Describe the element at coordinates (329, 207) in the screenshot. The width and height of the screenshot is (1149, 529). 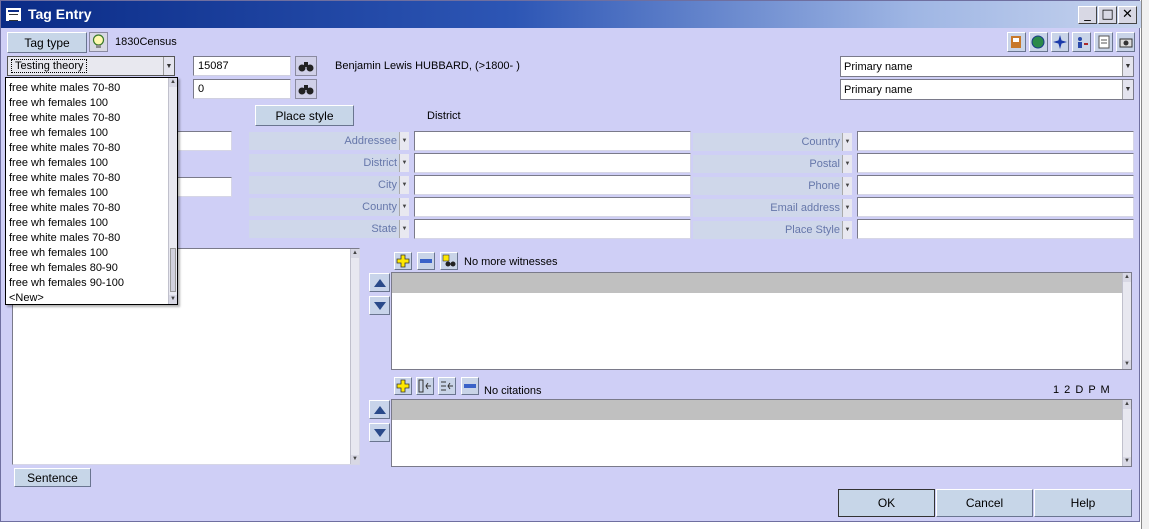
I see `county-label: County ▼` at that location.